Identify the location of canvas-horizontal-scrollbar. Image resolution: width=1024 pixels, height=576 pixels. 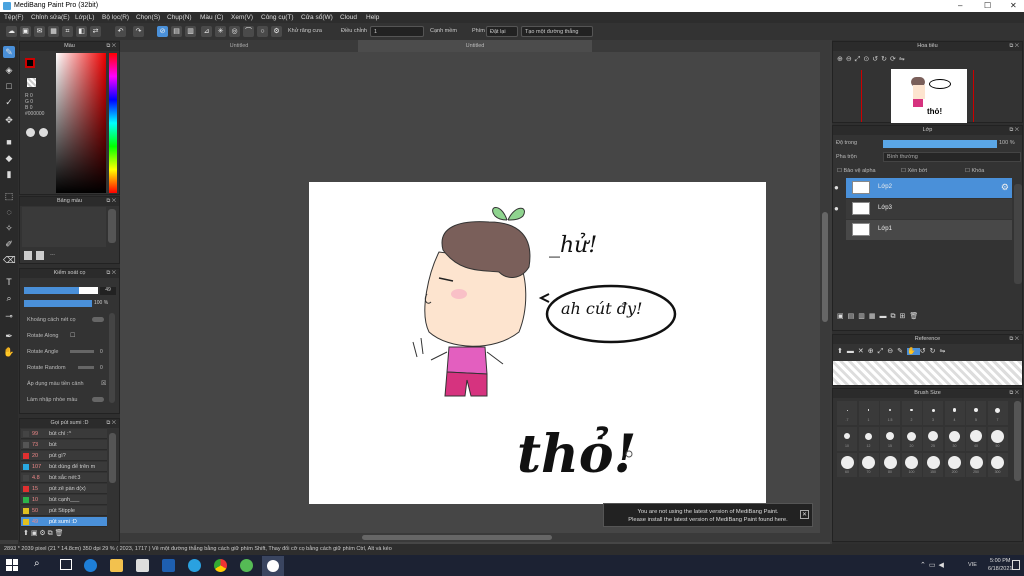
(470, 537).